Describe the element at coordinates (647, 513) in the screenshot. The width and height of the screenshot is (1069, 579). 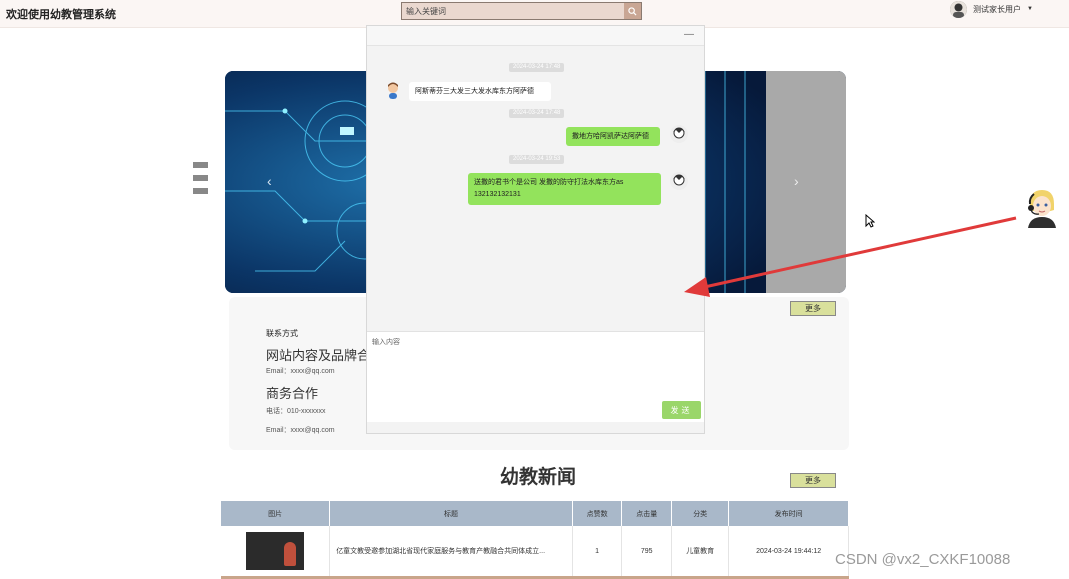
I see `column-header: 点击量` at that location.